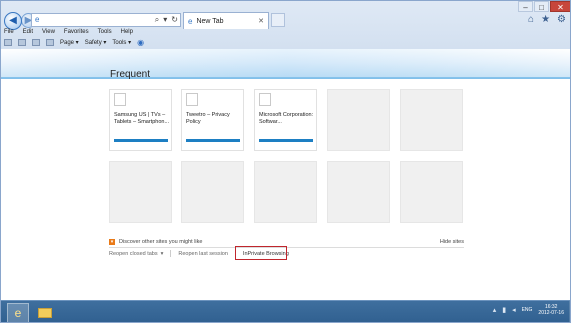 The width and height of the screenshot is (571, 323). I want to click on address-input, so click(98, 20).